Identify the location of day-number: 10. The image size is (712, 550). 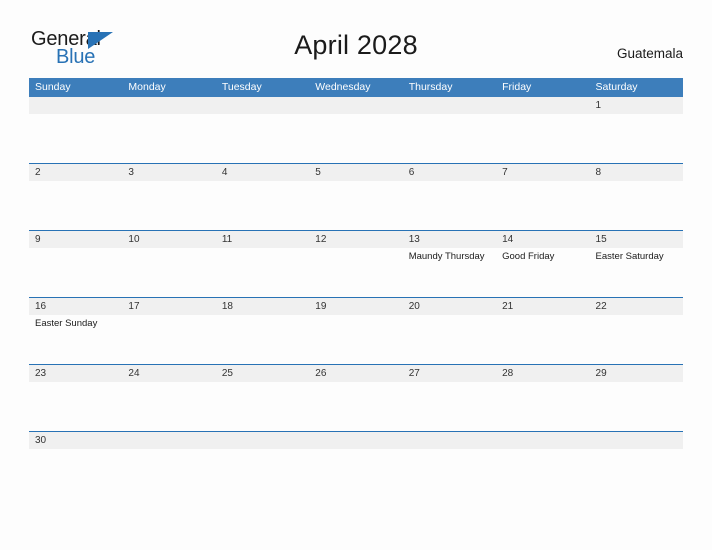
(168, 239).